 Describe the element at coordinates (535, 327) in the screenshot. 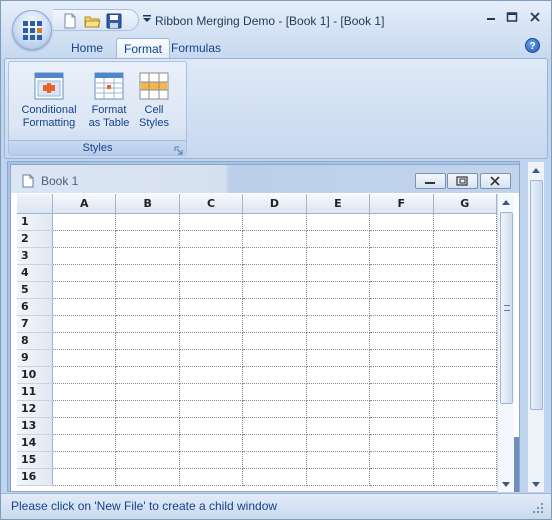

I see `outer-vertical-scrollbar` at that location.